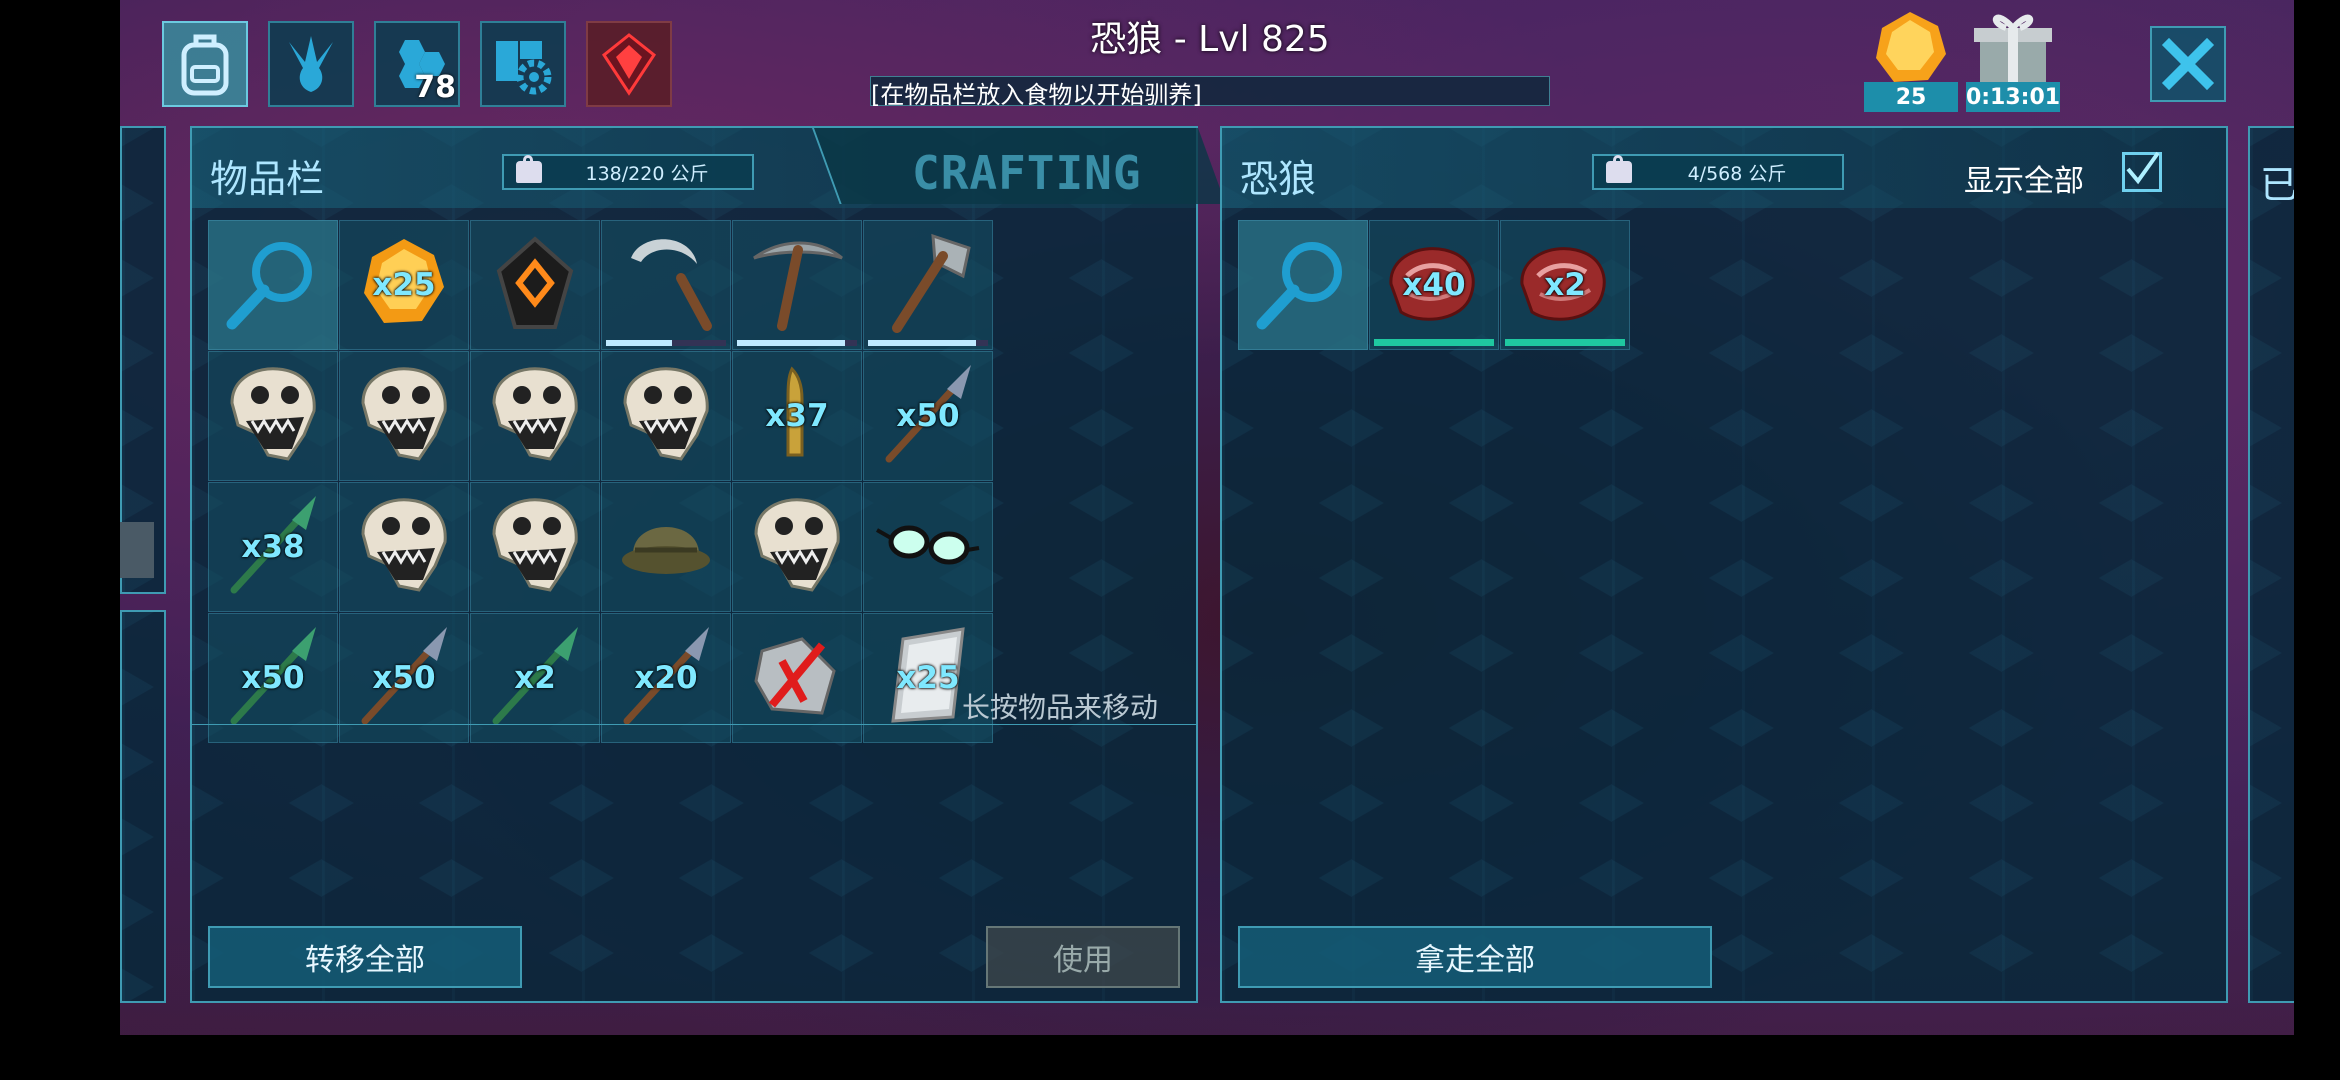 The width and height of the screenshot is (2340, 1080). I want to click on inventory-slot: x40, so click(1434, 285).